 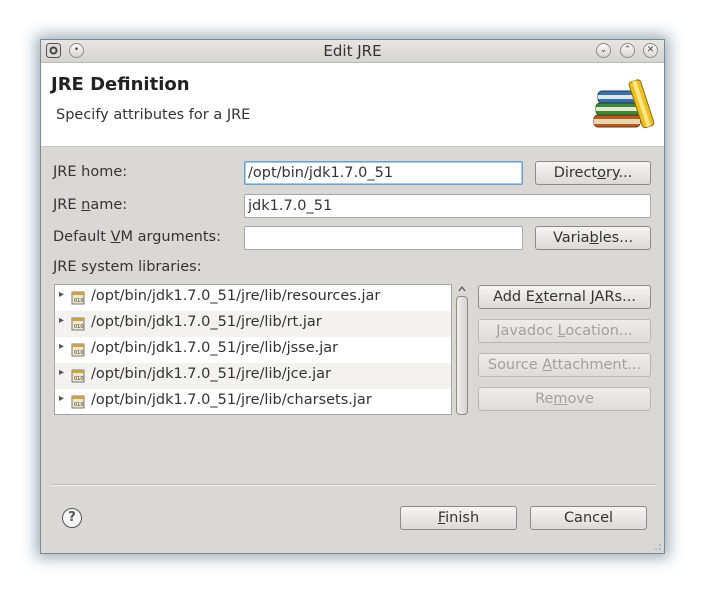 What do you see at coordinates (447, 206) in the screenshot?
I see `jre-name-input: jdk1.7.0_51` at bounding box center [447, 206].